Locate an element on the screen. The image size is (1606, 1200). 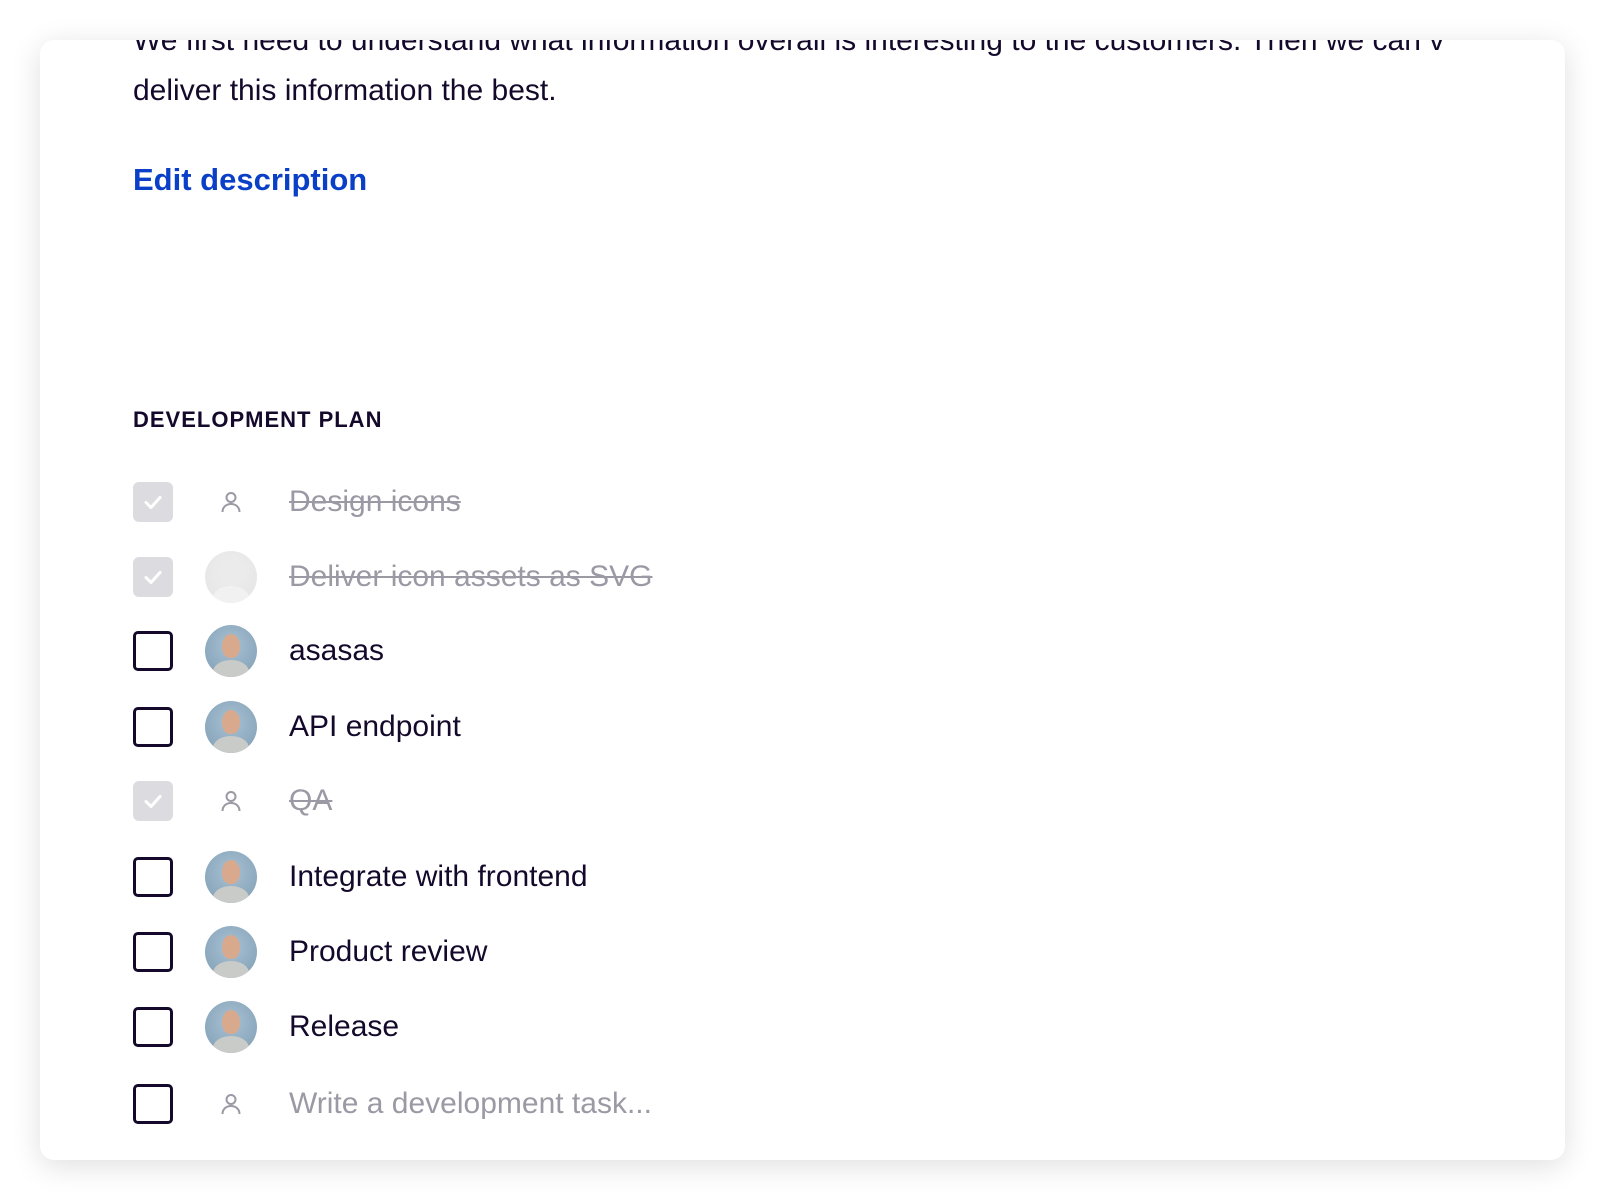
task-label: Release is located at coordinates (344, 1027).